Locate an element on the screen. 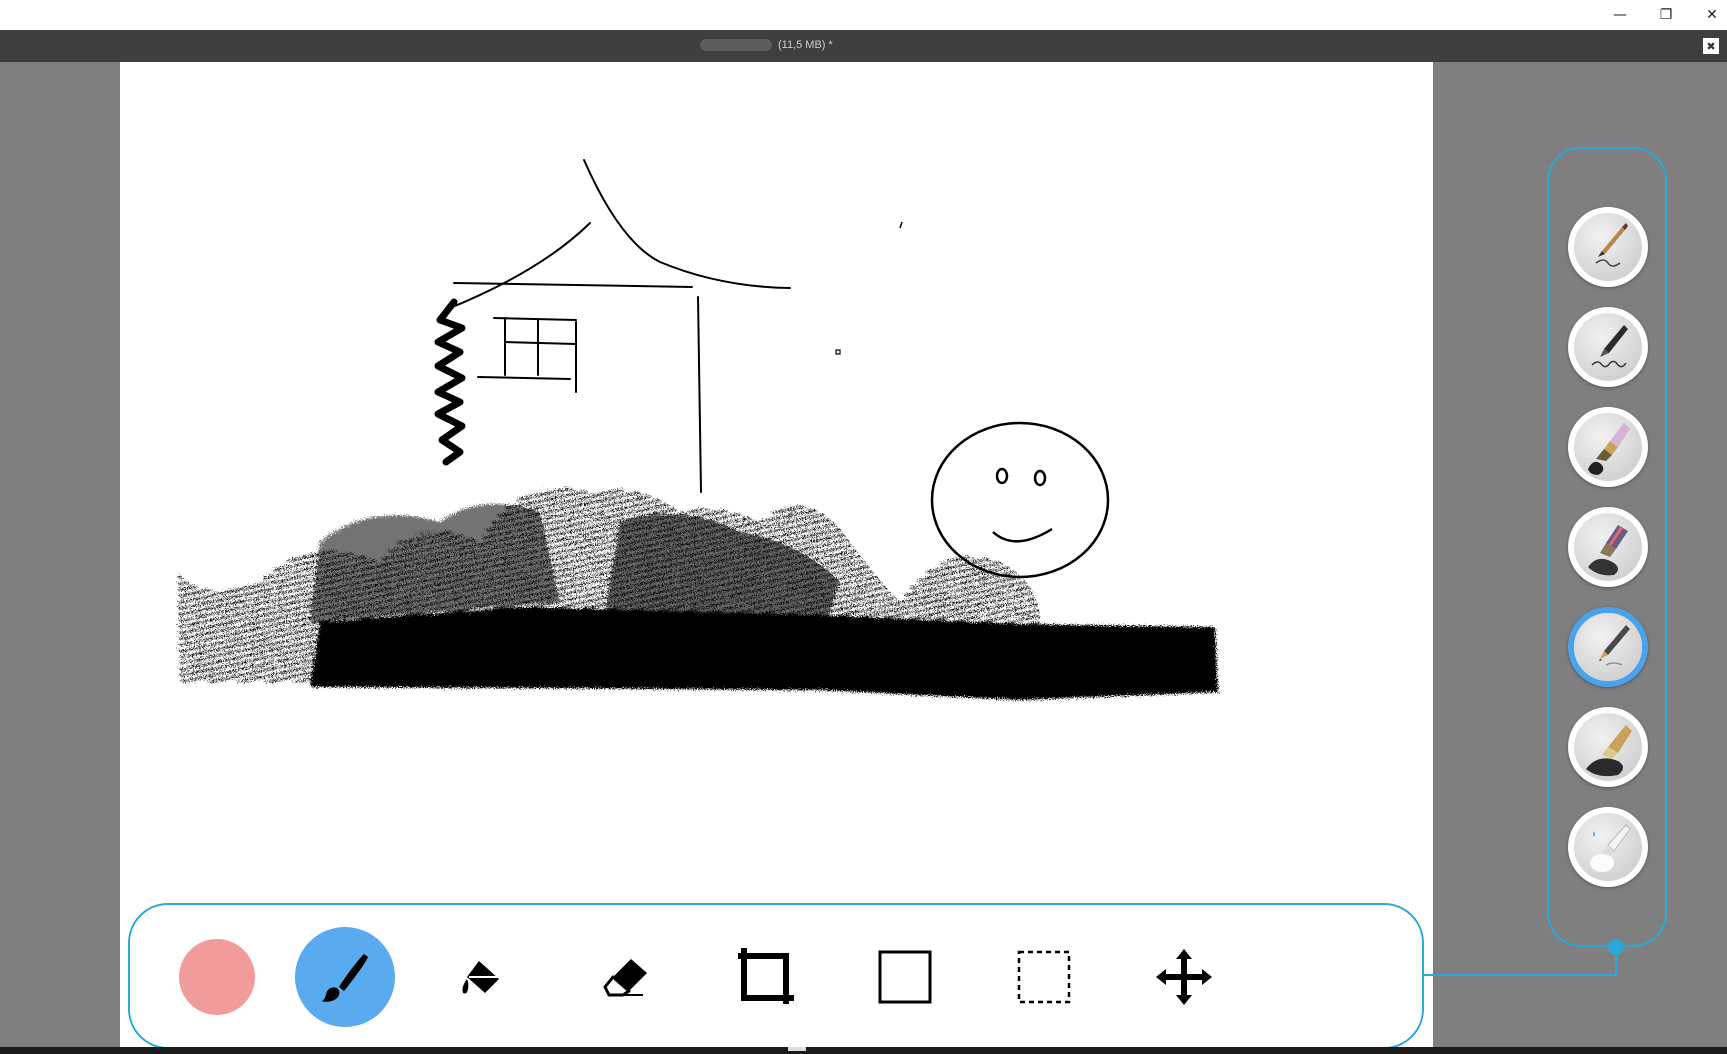 This screenshot has height=1054, width=1727. brush-tool-button is located at coordinates (345, 977).